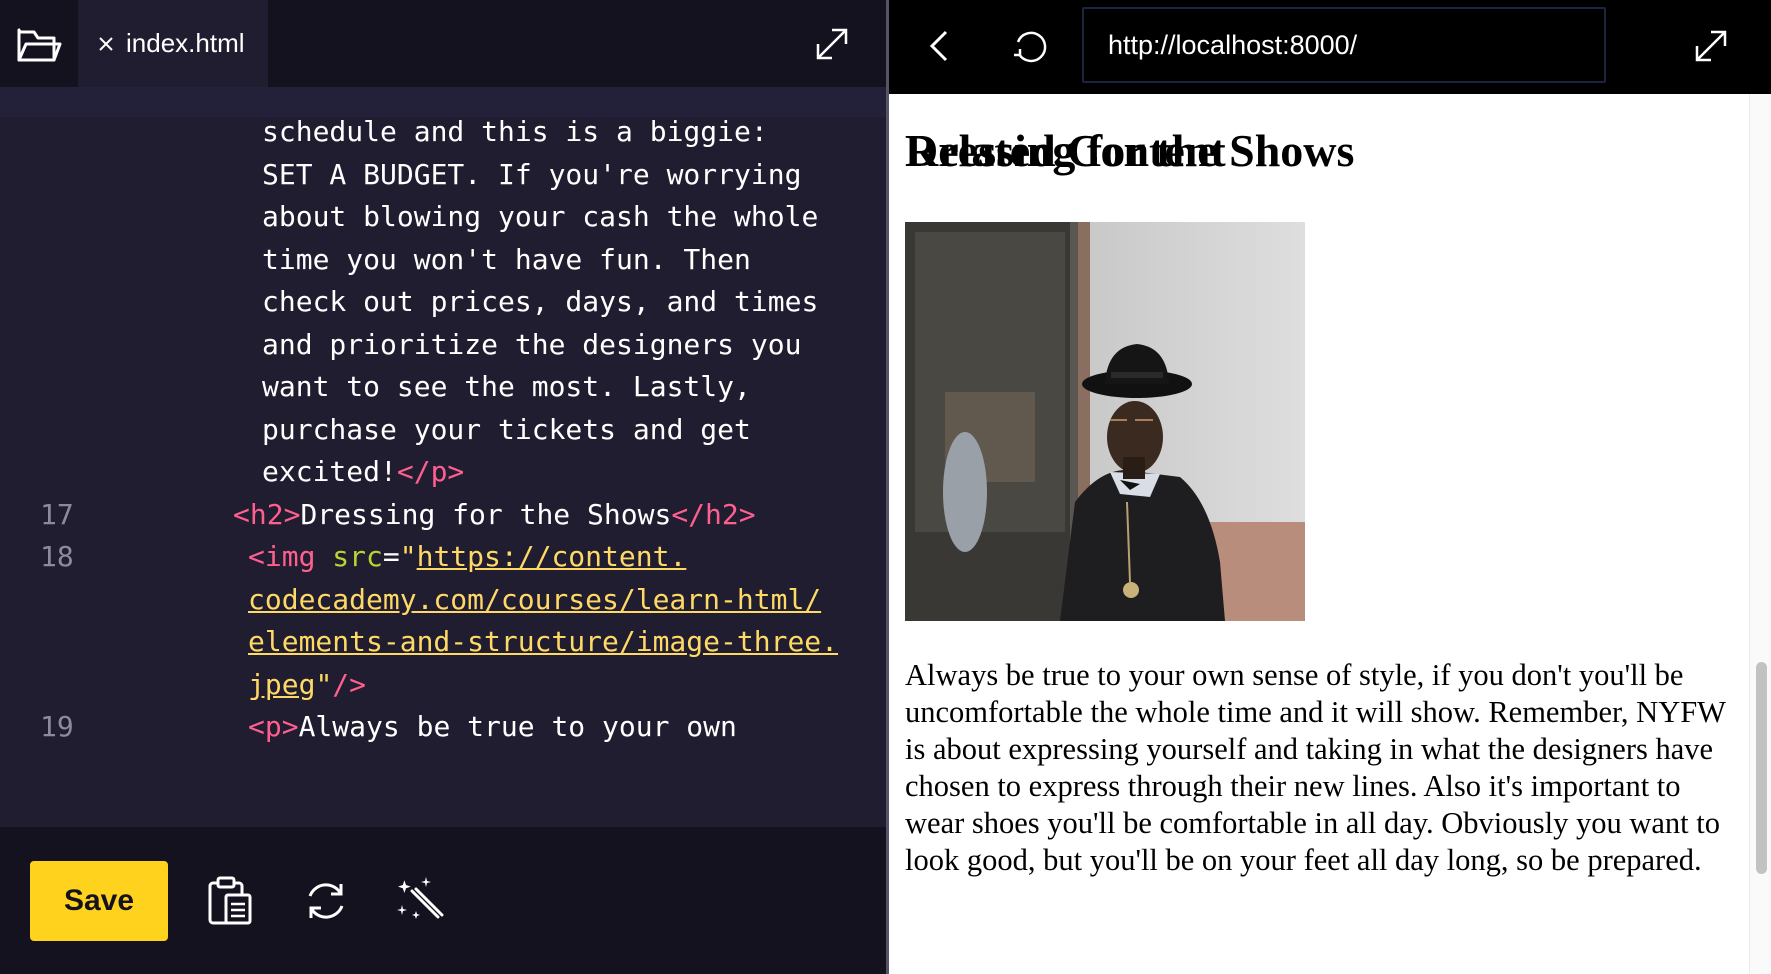 This screenshot has height=974, width=1771. I want to click on code-token-text: want to see the most. Lastly,, so click(506, 386).